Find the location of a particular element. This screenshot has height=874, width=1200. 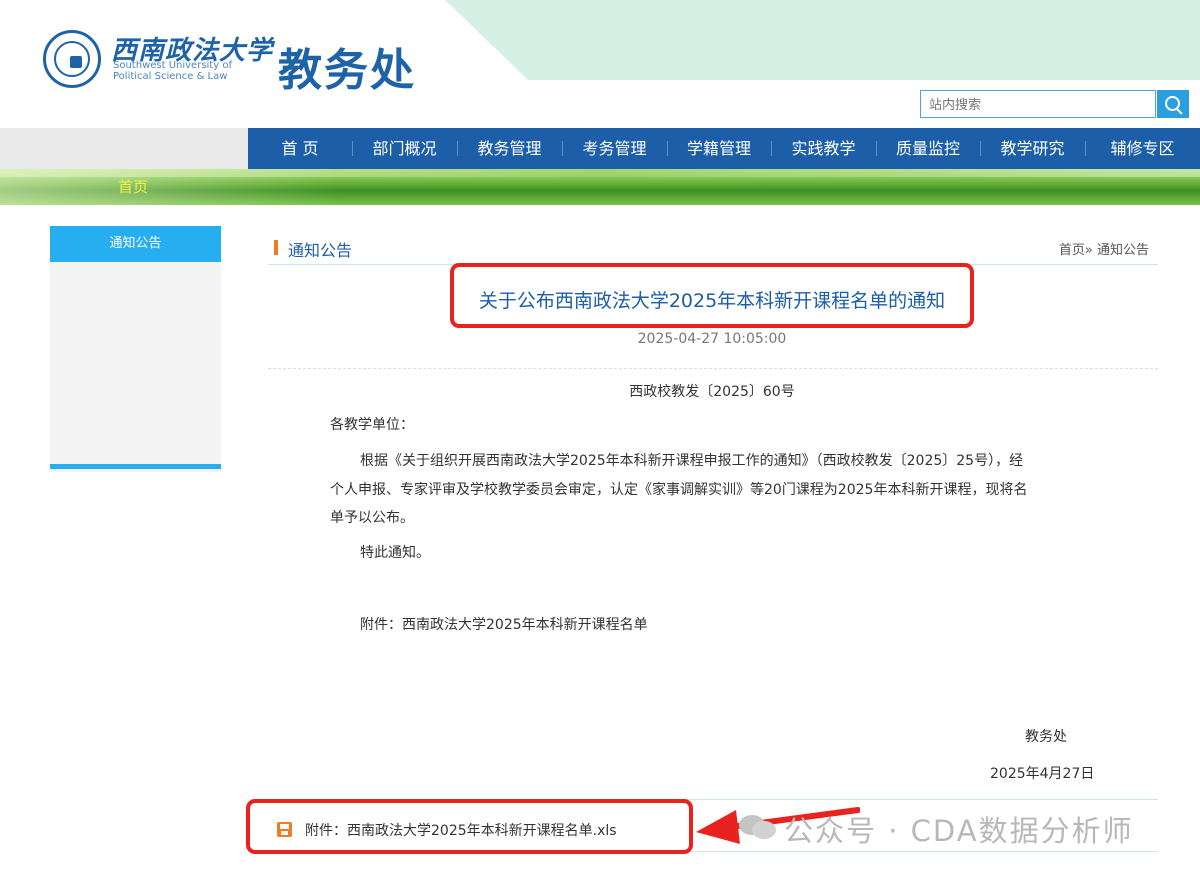

signature-date: 2025年4月27日 is located at coordinates (1042, 774).